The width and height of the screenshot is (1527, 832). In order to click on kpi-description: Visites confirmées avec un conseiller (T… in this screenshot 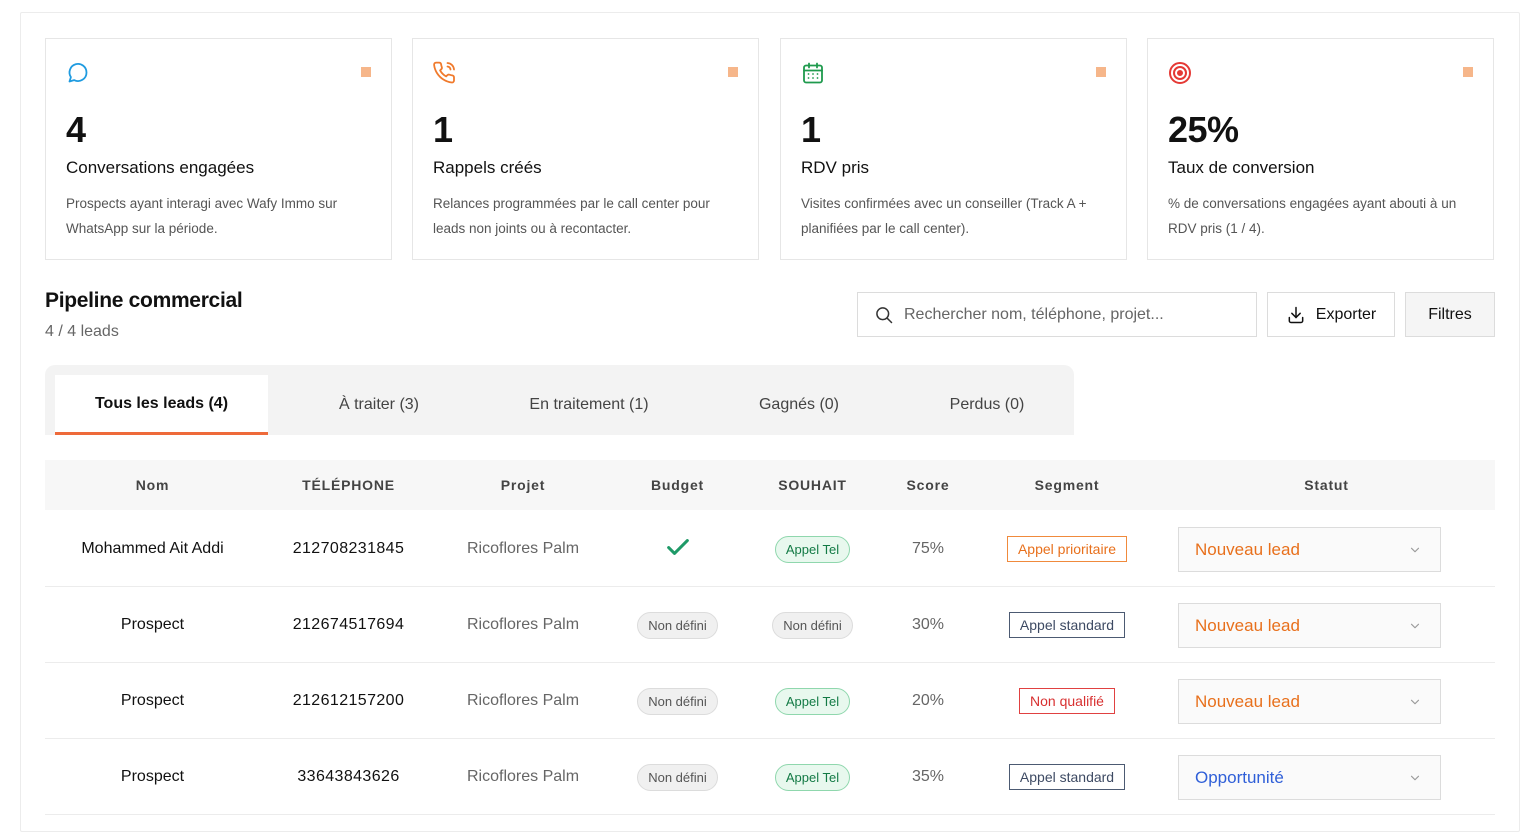, I will do `click(944, 216)`.